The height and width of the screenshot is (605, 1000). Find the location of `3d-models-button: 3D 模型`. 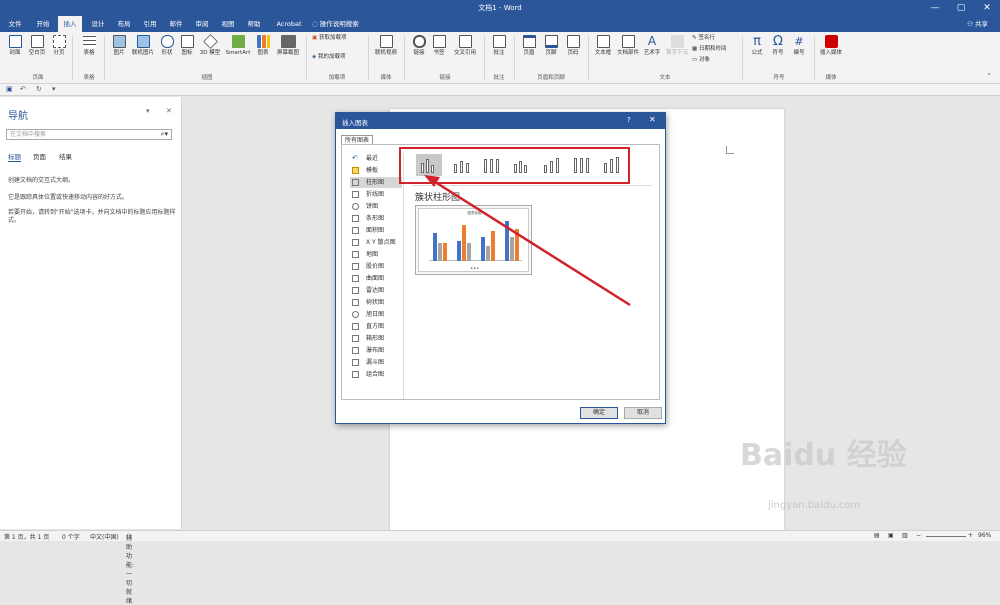

3d-models-button: 3D 模型 is located at coordinates (210, 45).